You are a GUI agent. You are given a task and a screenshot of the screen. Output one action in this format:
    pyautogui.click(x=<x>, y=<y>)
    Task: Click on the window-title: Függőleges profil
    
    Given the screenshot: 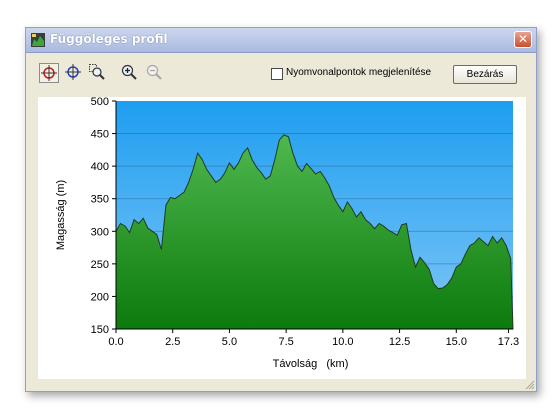 What is the action you would take?
    pyautogui.click(x=109, y=39)
    